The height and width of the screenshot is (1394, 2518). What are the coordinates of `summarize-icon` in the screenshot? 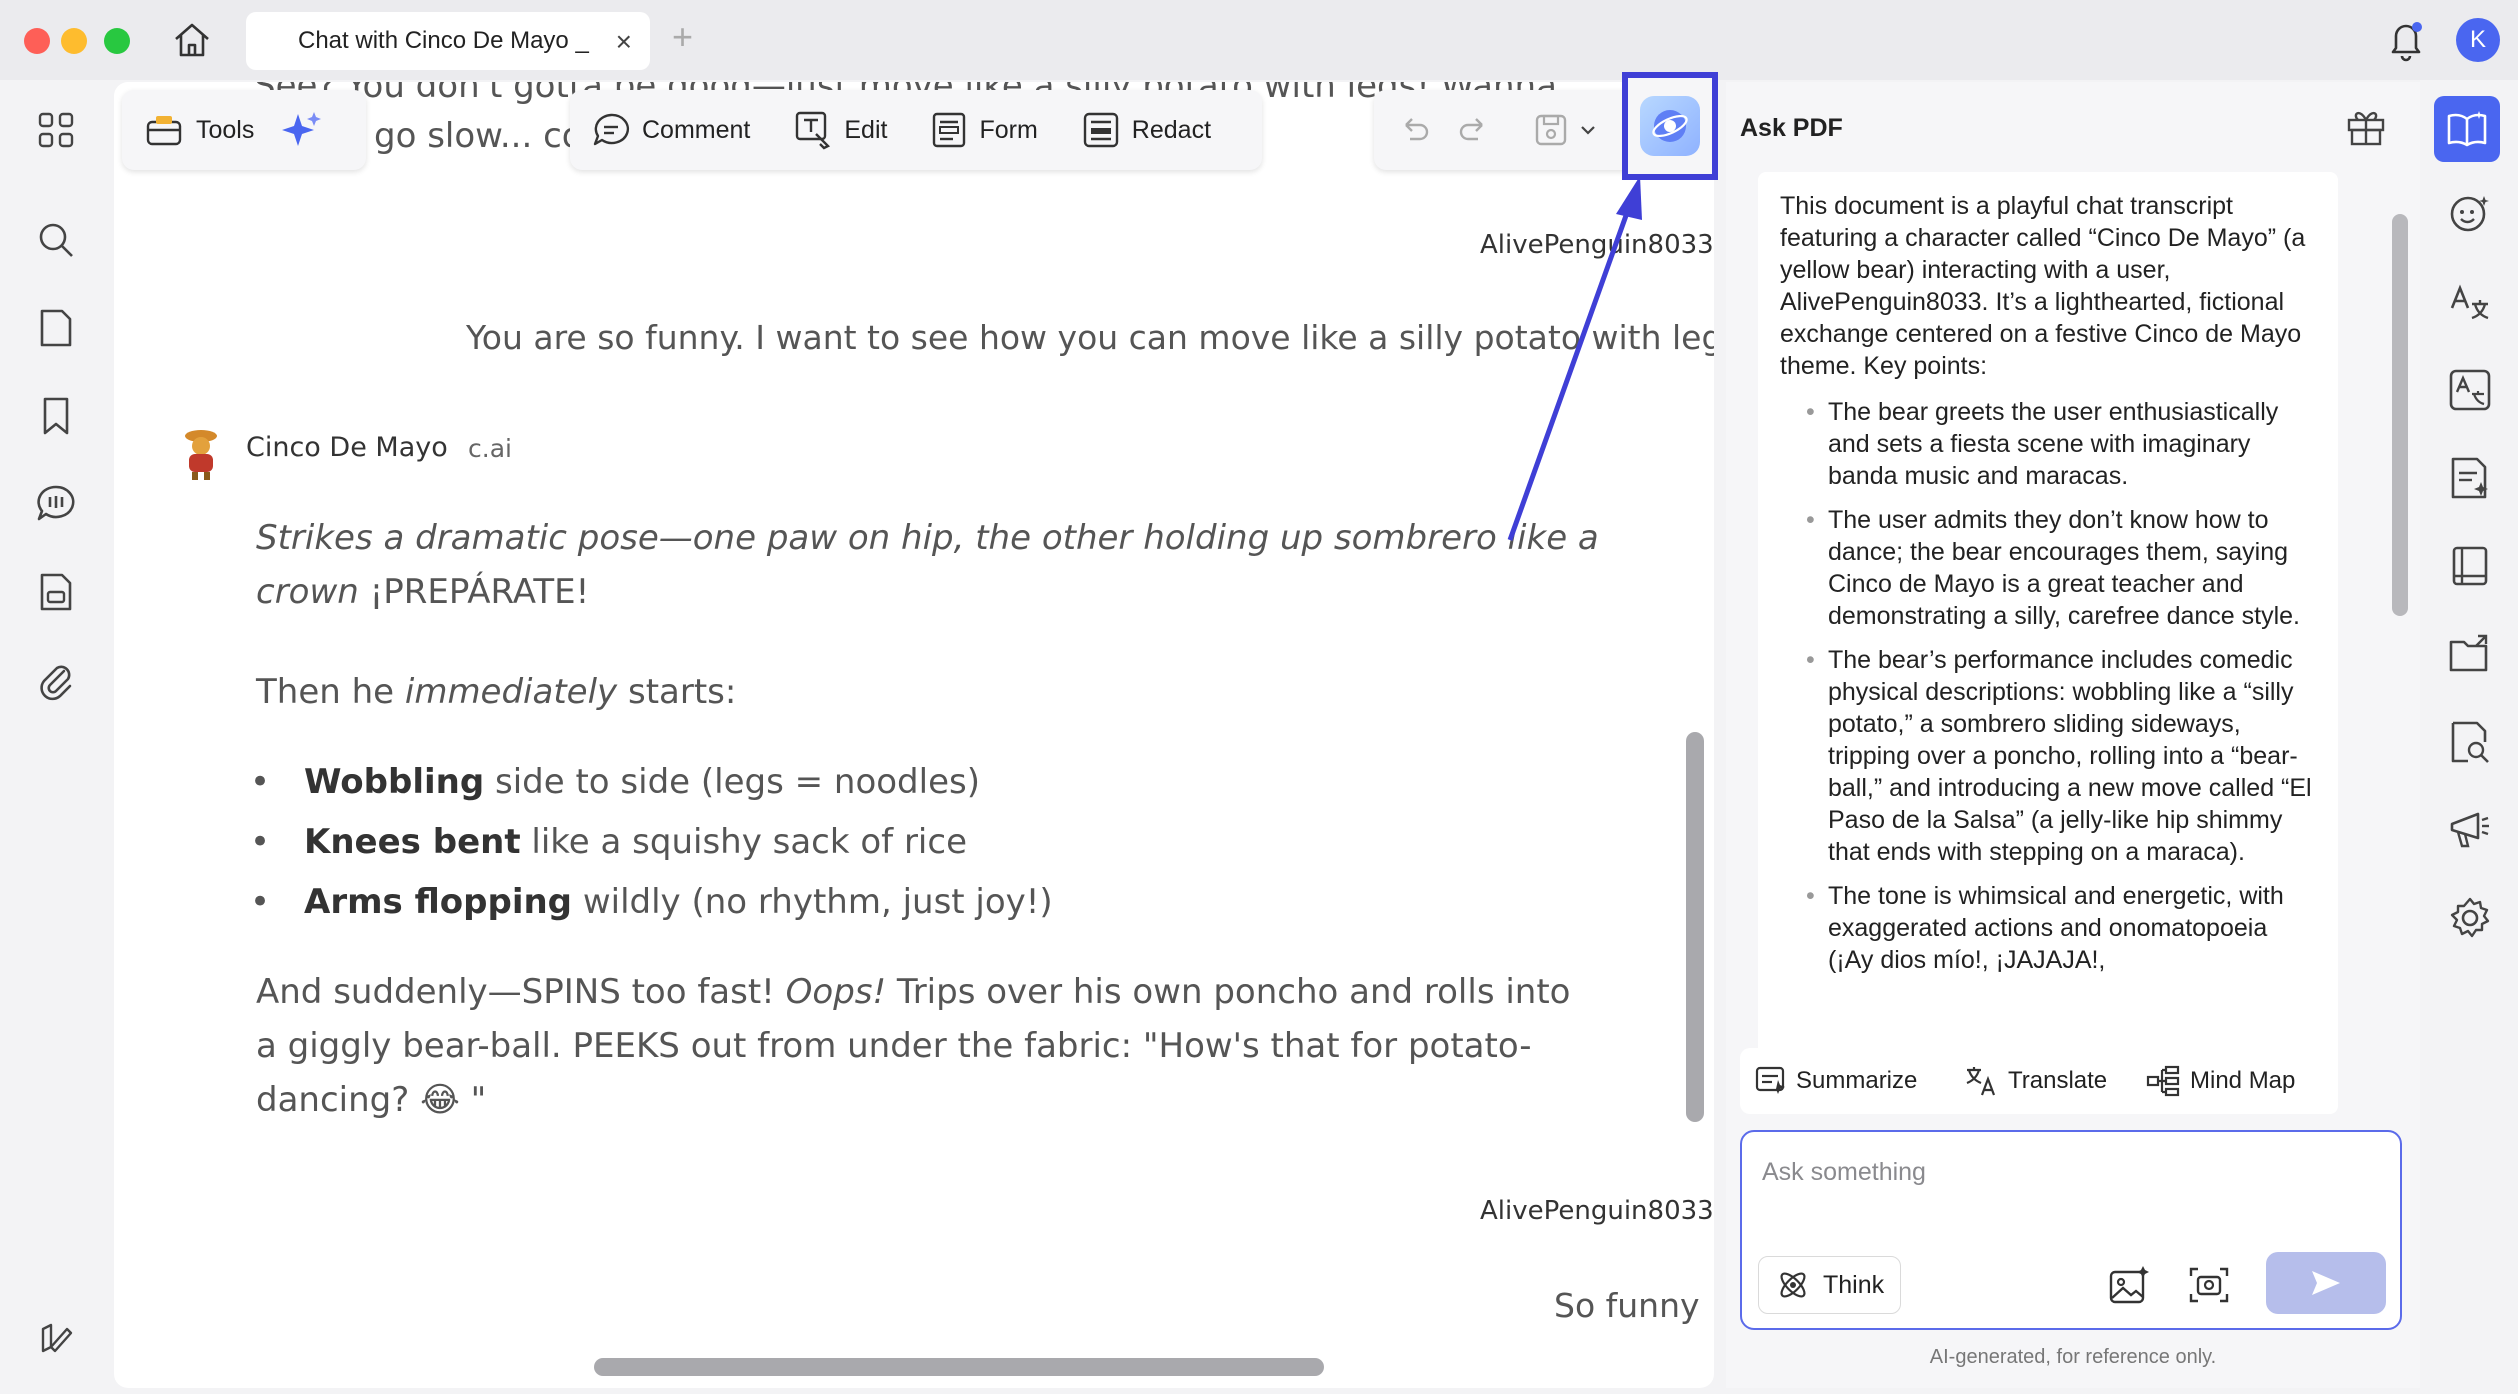 It's located at (1770, 1080).